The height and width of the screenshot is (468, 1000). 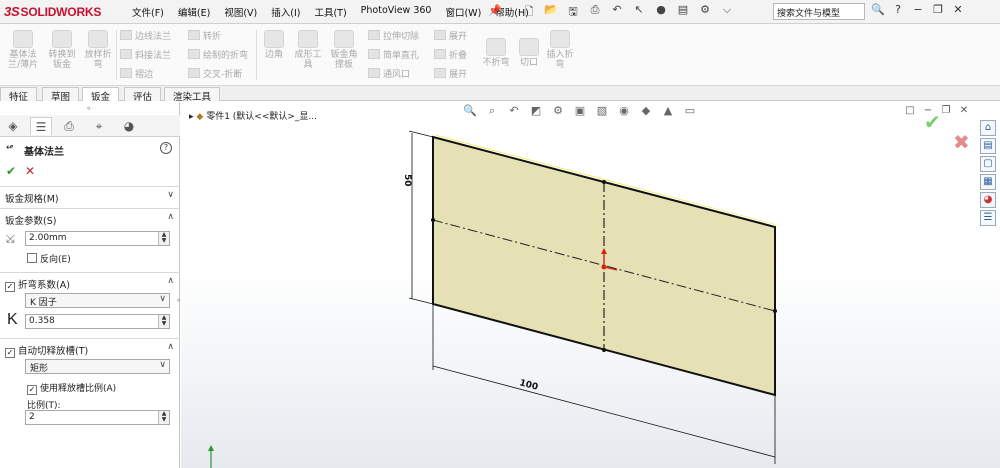 I want to click on sheet-gauges-group: 钣金规格(M) ∨, so click(x=90, y=196).